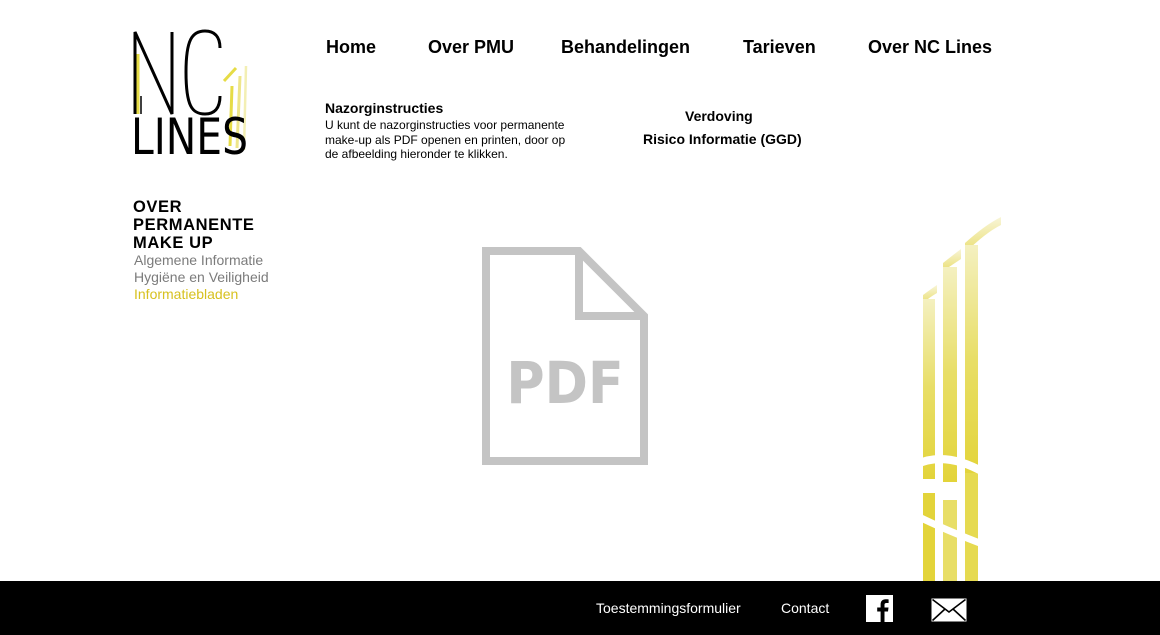 The image size is (1160, 635). What do you see at coordinates (625, 47) in the screenshot?
I see `nav-behandelingen: Behandelingen` at bounding box center [625, 47].